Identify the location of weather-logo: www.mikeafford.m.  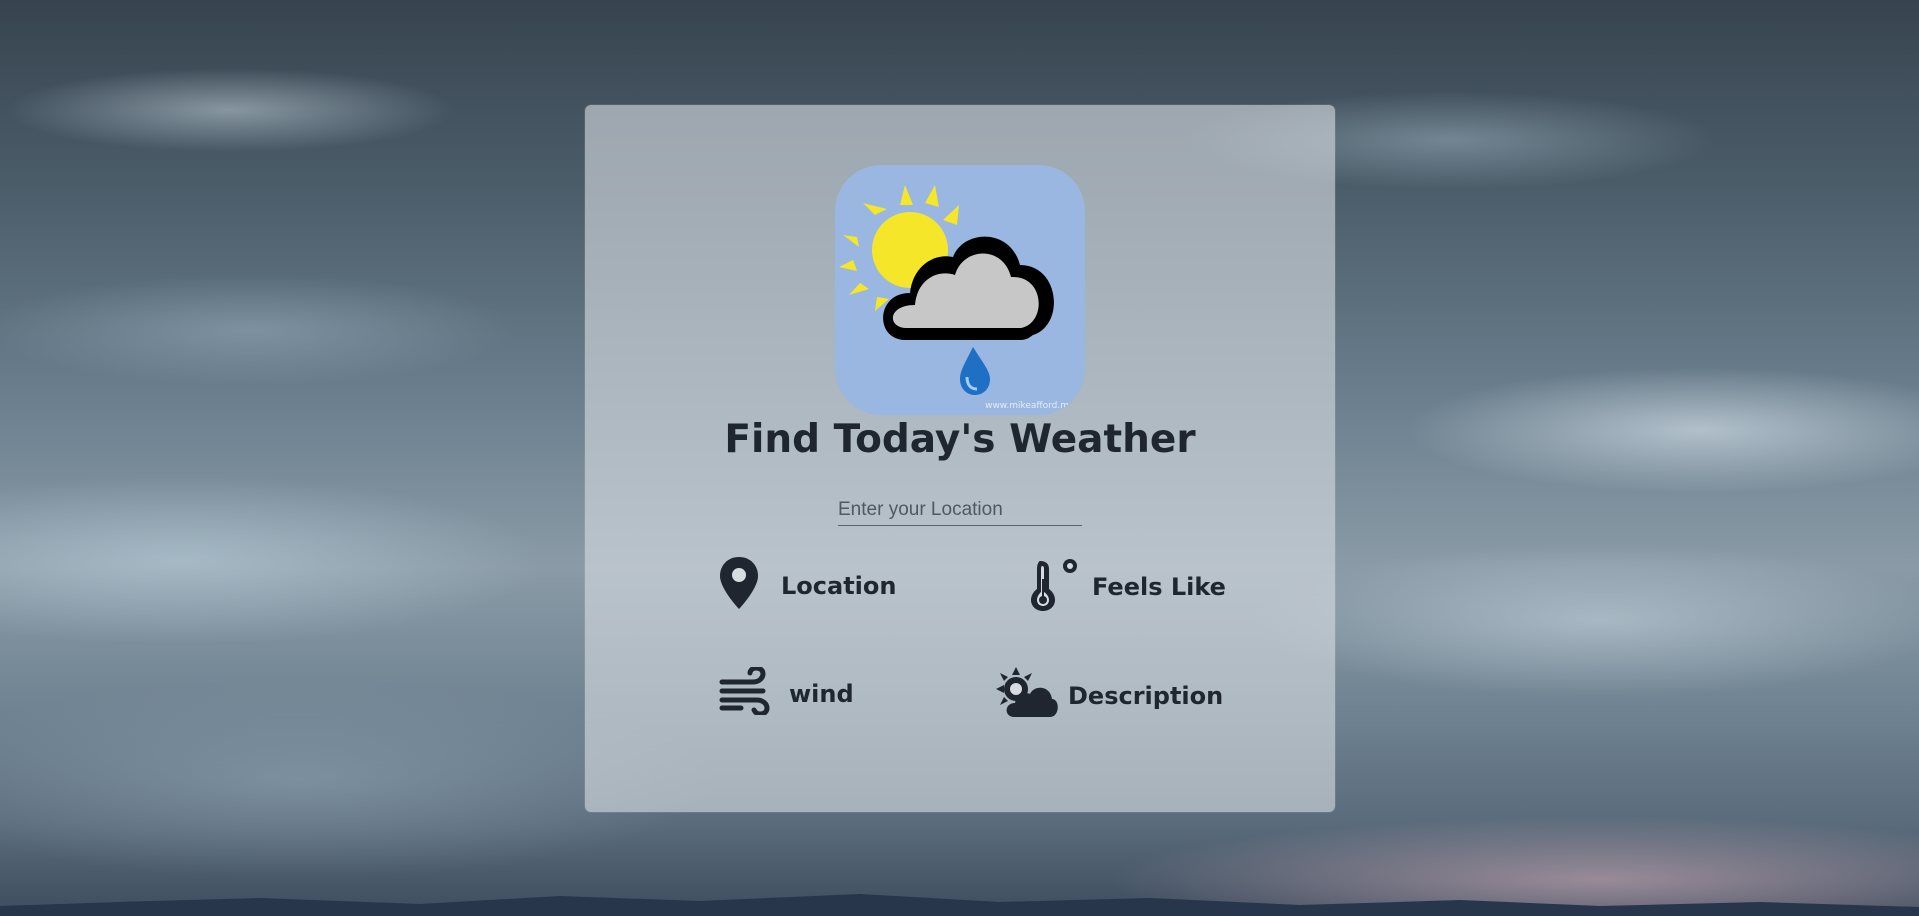
(960, 290).